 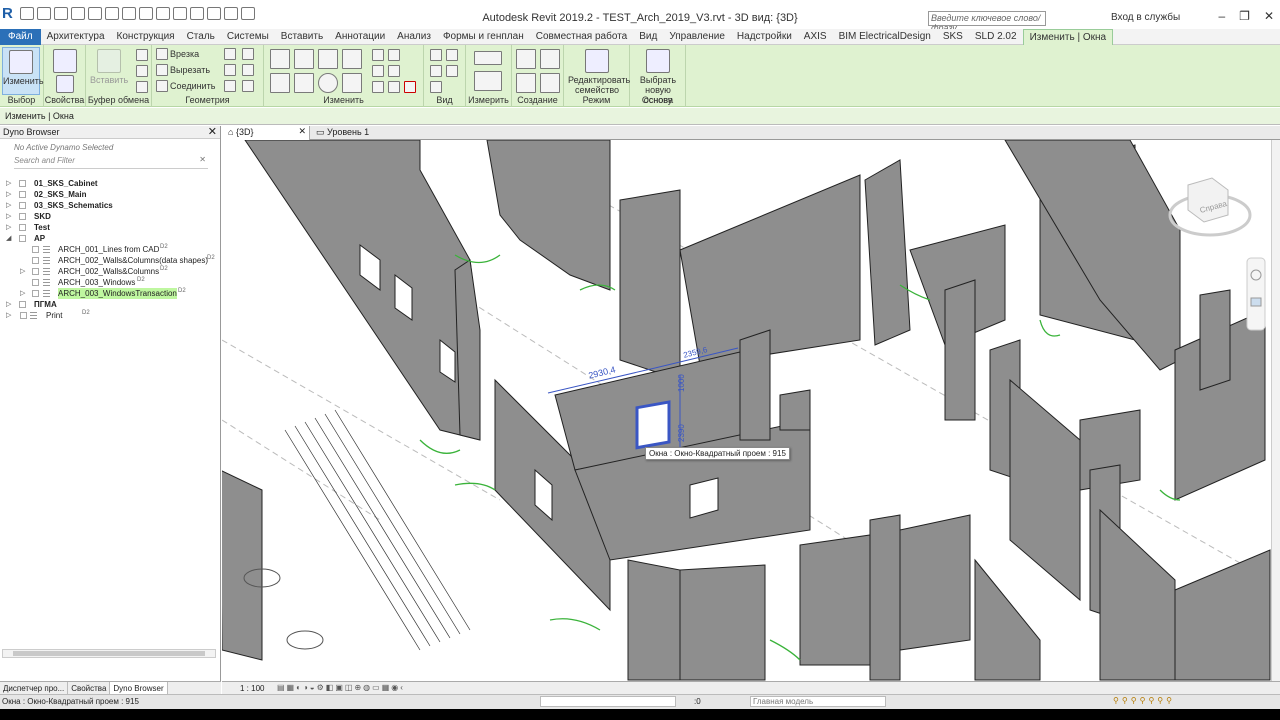 I want to click on vertical-scrollbar, so click(x=1275, y=410).